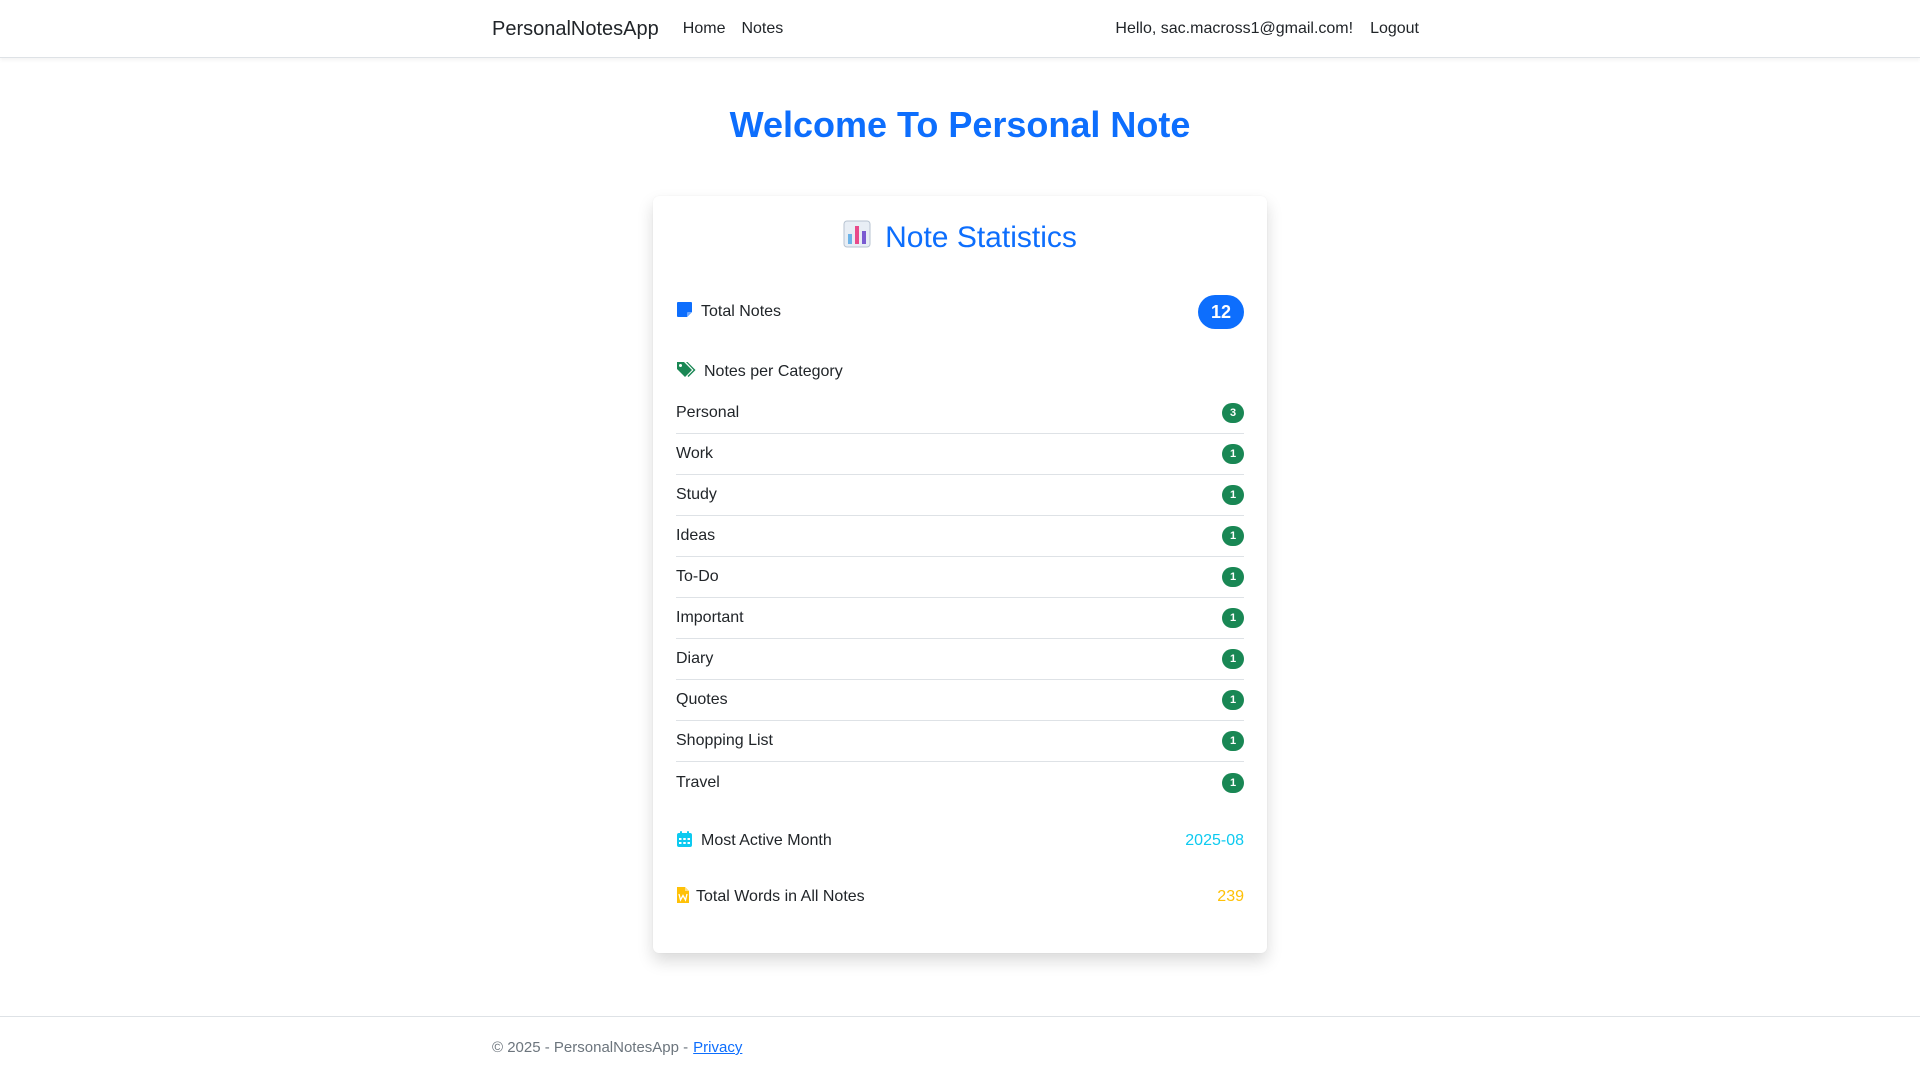 This screenshot has height=1078, width=1920. What do you see at coordinates (741, 311) in the screenshot?
I see `total-notes-label: Total Notes` at bounding box center [741, 311].